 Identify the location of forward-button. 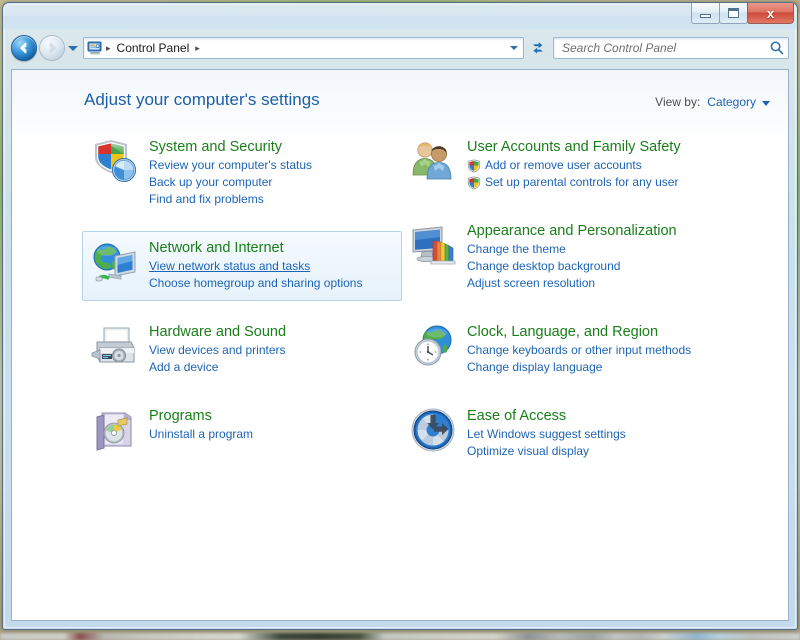
(52, 48).